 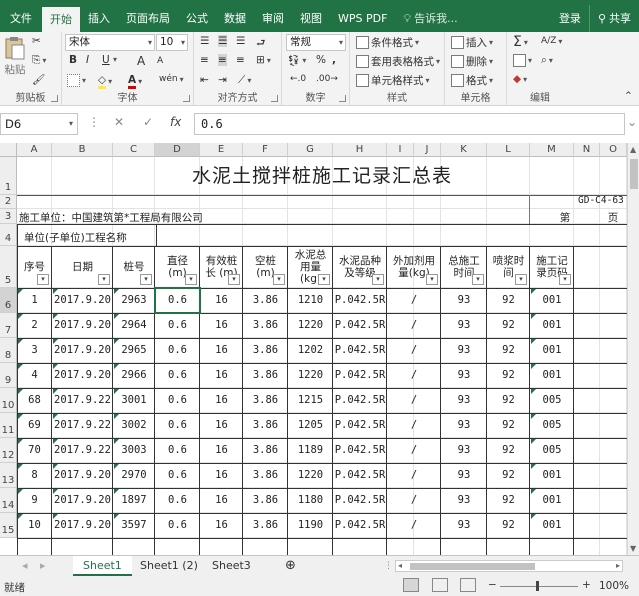 I want to click on column-header: K, so click(x=464, y=150).